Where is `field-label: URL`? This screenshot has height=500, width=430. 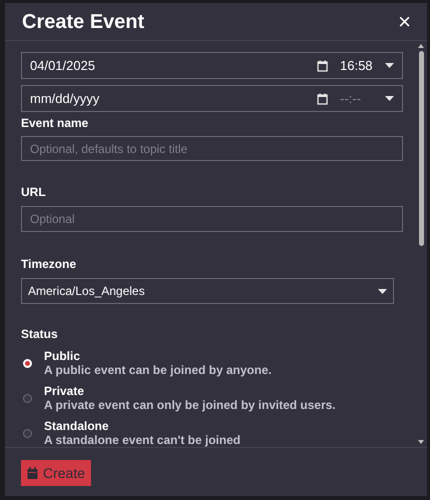 field-label: URL is located at coordinates (34, 192).